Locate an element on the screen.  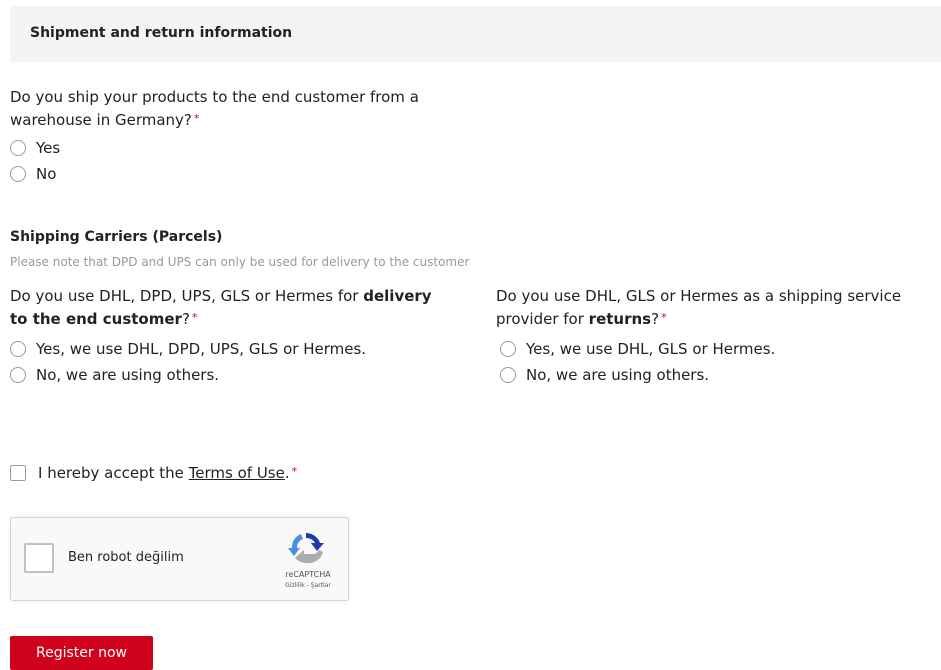
carriers-title: Shipping Carriers (Parcels) is located at coordinates (116, 237).